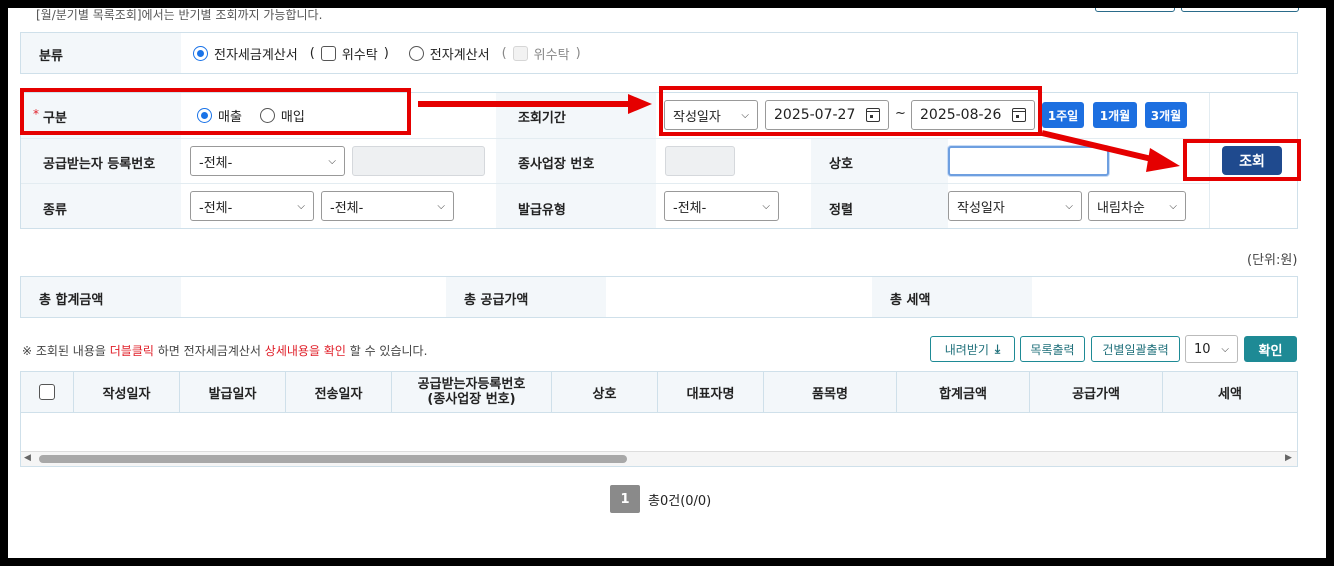  Describe the element at coordinates (1272, 260) in the screenshot. I see `unit-text: (단위:원)` at that location.